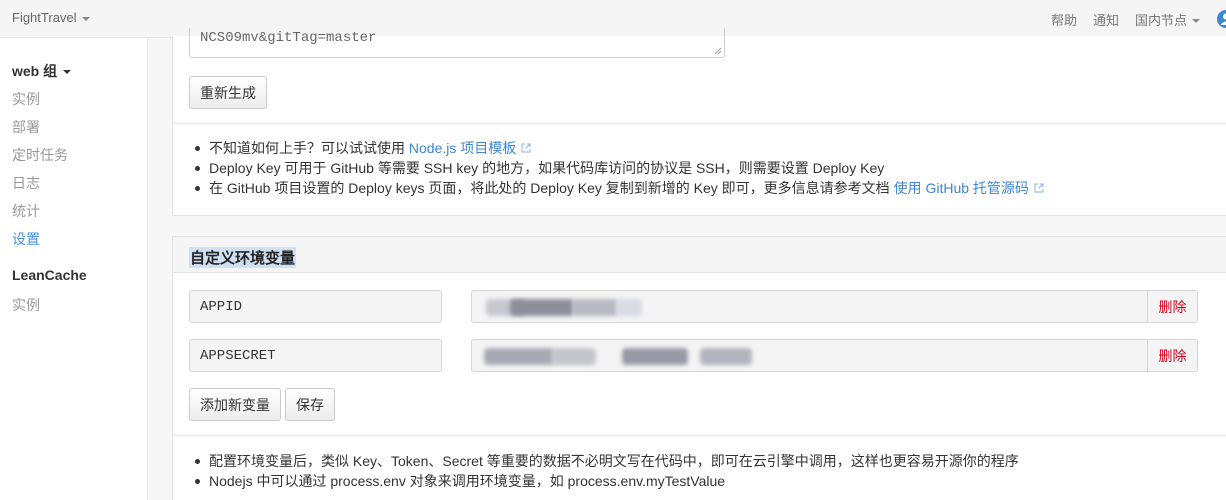  I want to click on sidebar-item-instances: 实例, so click(26, 99).